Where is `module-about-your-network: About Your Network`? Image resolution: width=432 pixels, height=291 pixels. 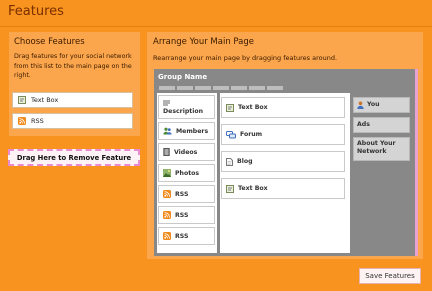
module-about-your-network: About Your Network is located at coordinates (381, 149).